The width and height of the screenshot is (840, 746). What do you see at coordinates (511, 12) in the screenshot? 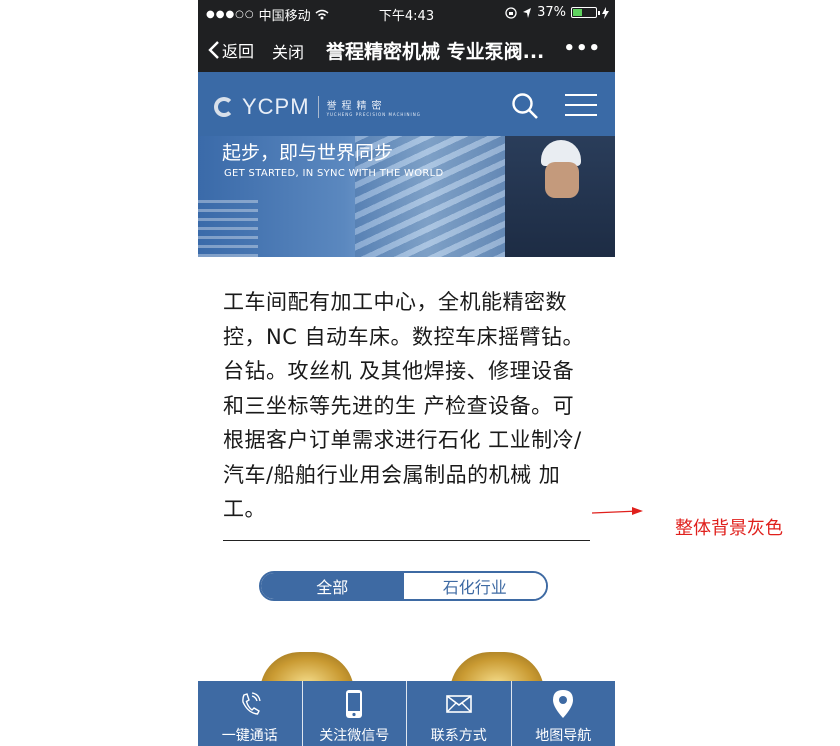
I see `rotation-lock-icon` at bounding box center [511, 12].